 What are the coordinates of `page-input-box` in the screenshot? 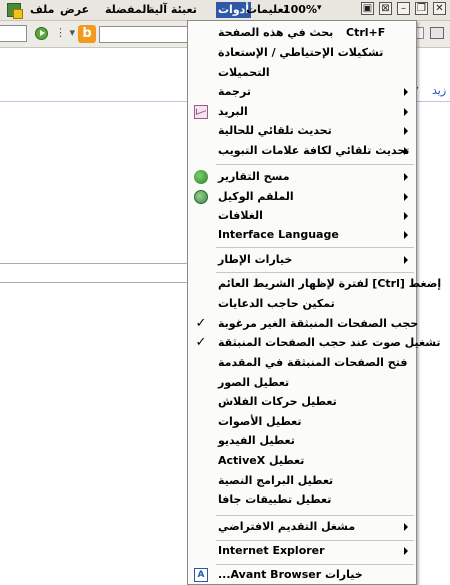 It's located at (94, 273).